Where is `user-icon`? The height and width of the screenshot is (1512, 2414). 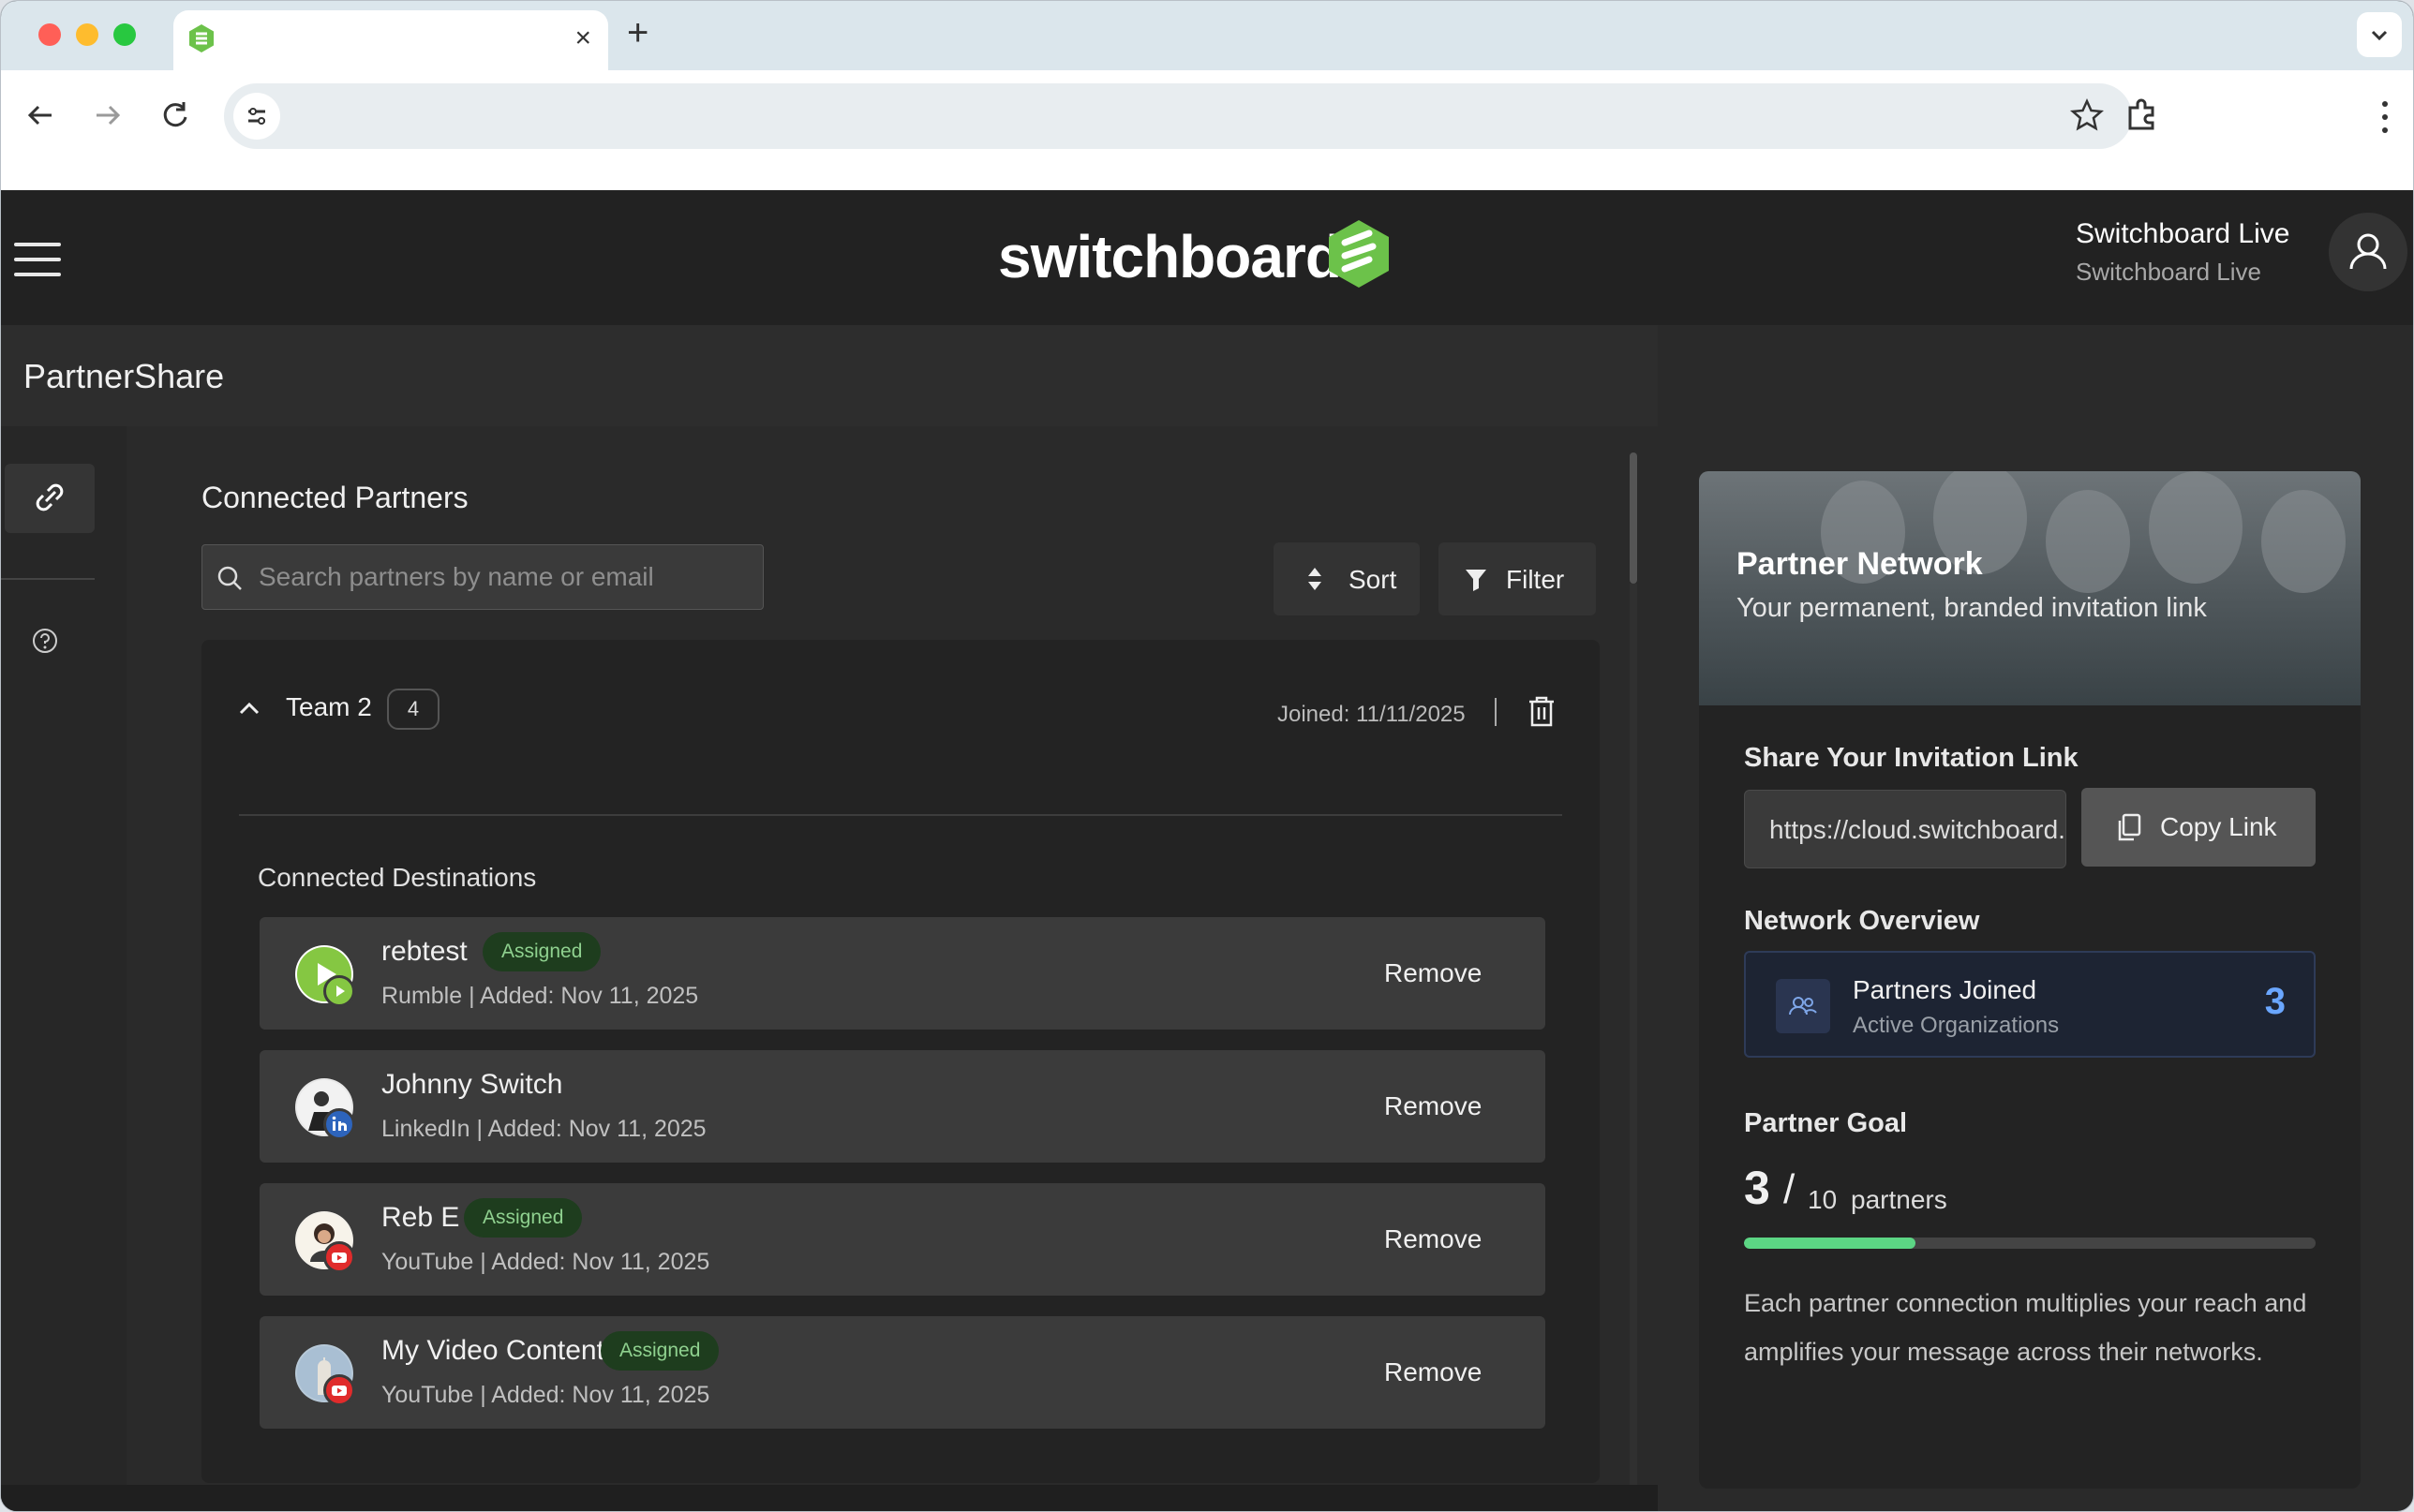 user-icon is located at coordinates (2368, 251).